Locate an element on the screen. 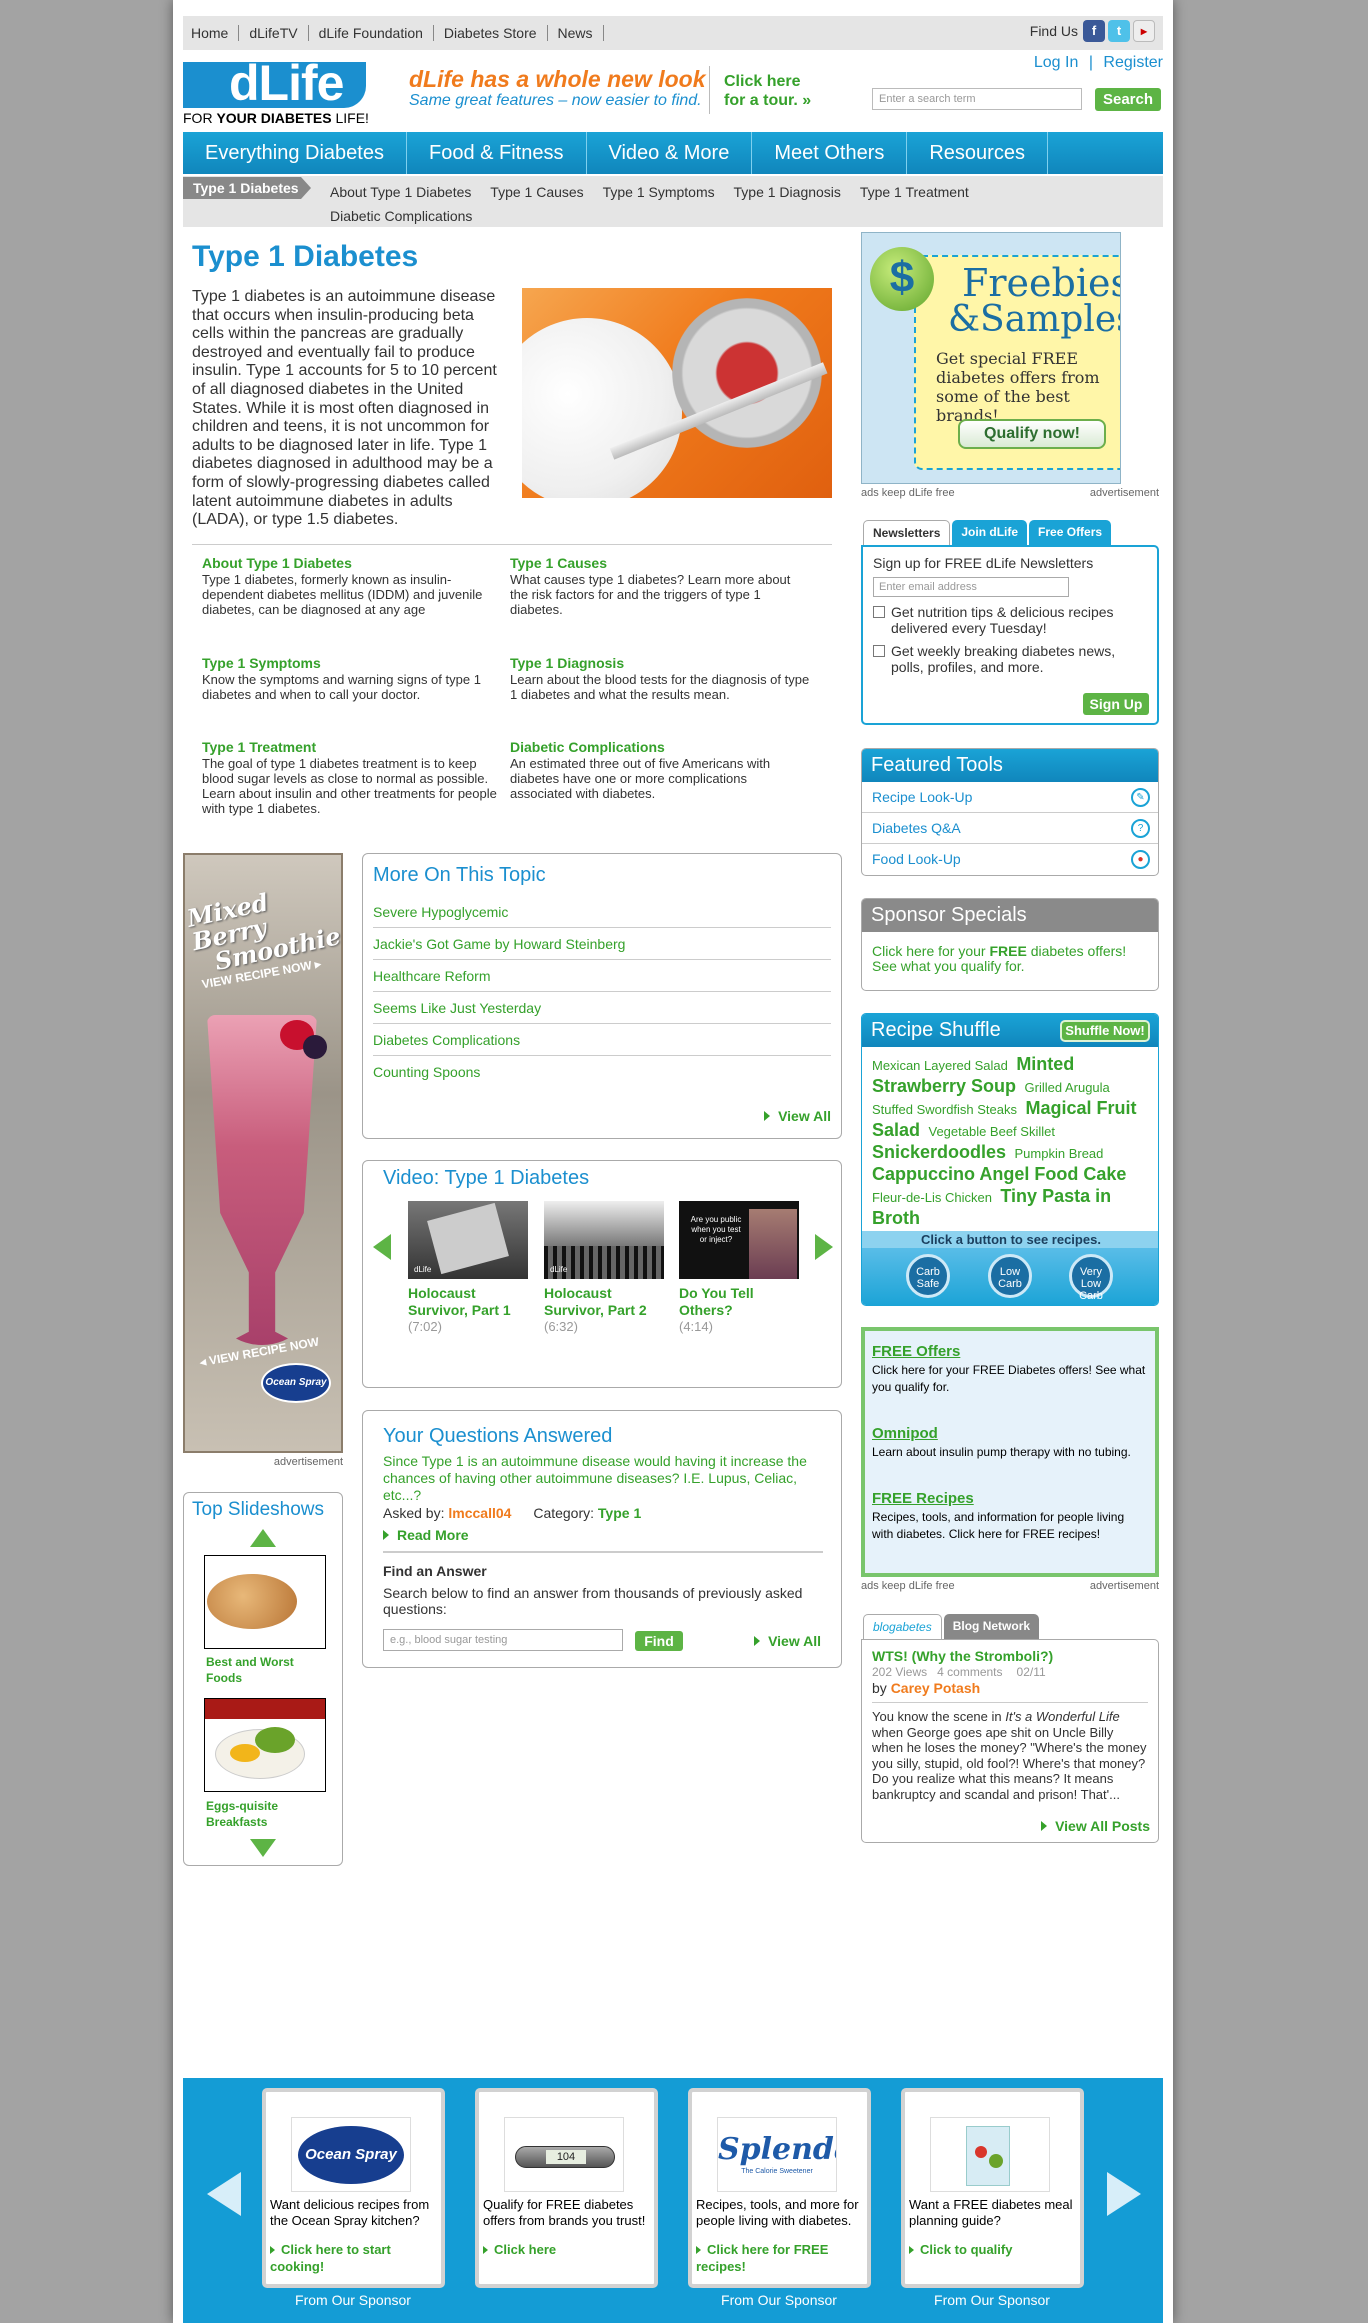 This screenshot has width=1368, height=2323. tile-symptoms-link: Type 1 Symptoms is located at coordinates (352, 663).